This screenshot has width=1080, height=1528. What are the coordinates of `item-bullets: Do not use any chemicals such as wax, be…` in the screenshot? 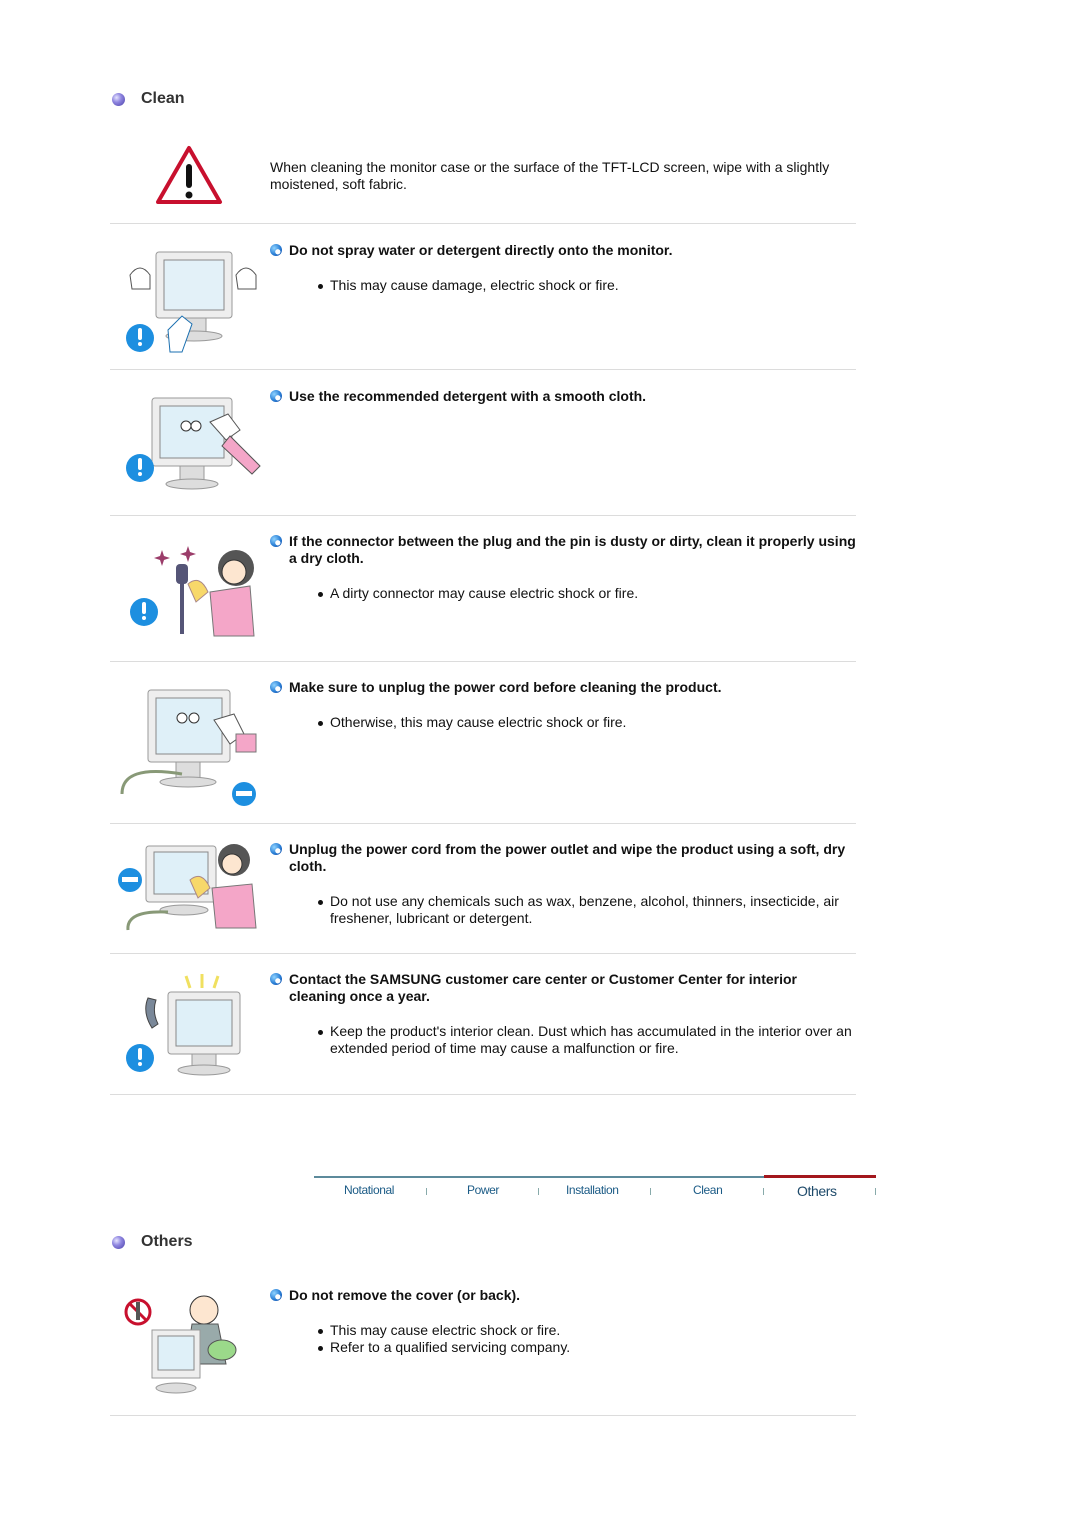 It's located at (563, 910).